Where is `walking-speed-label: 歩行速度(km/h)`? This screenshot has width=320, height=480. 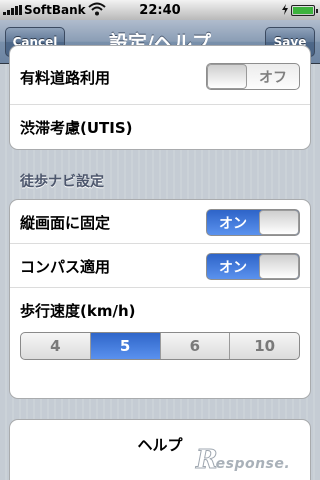 walking-speed-label: 歩行速度(km/h) is located at coordinates (78, 311).